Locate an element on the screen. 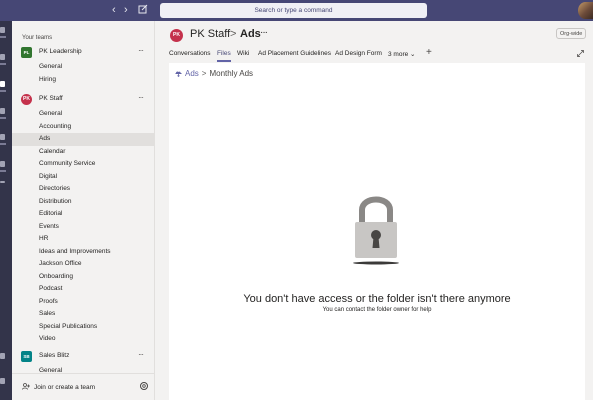 The height and width of the screenshot is (400, 593). join-or-create-team-button: Join or create a team is located at coordinates (58, 387).